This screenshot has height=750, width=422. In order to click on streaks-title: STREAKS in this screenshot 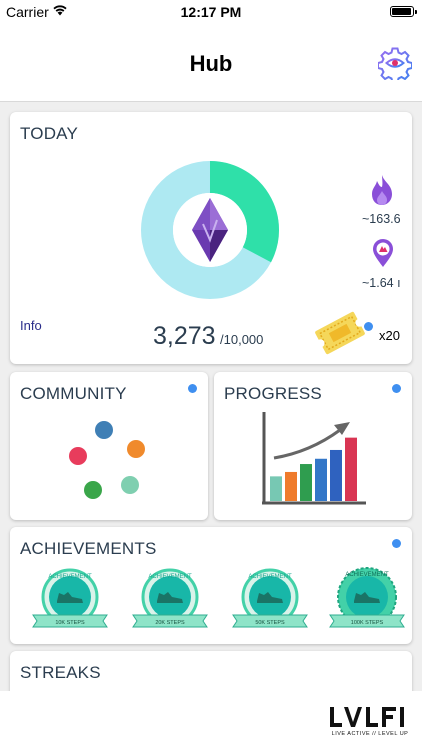, I will do `click(60, 672)`.